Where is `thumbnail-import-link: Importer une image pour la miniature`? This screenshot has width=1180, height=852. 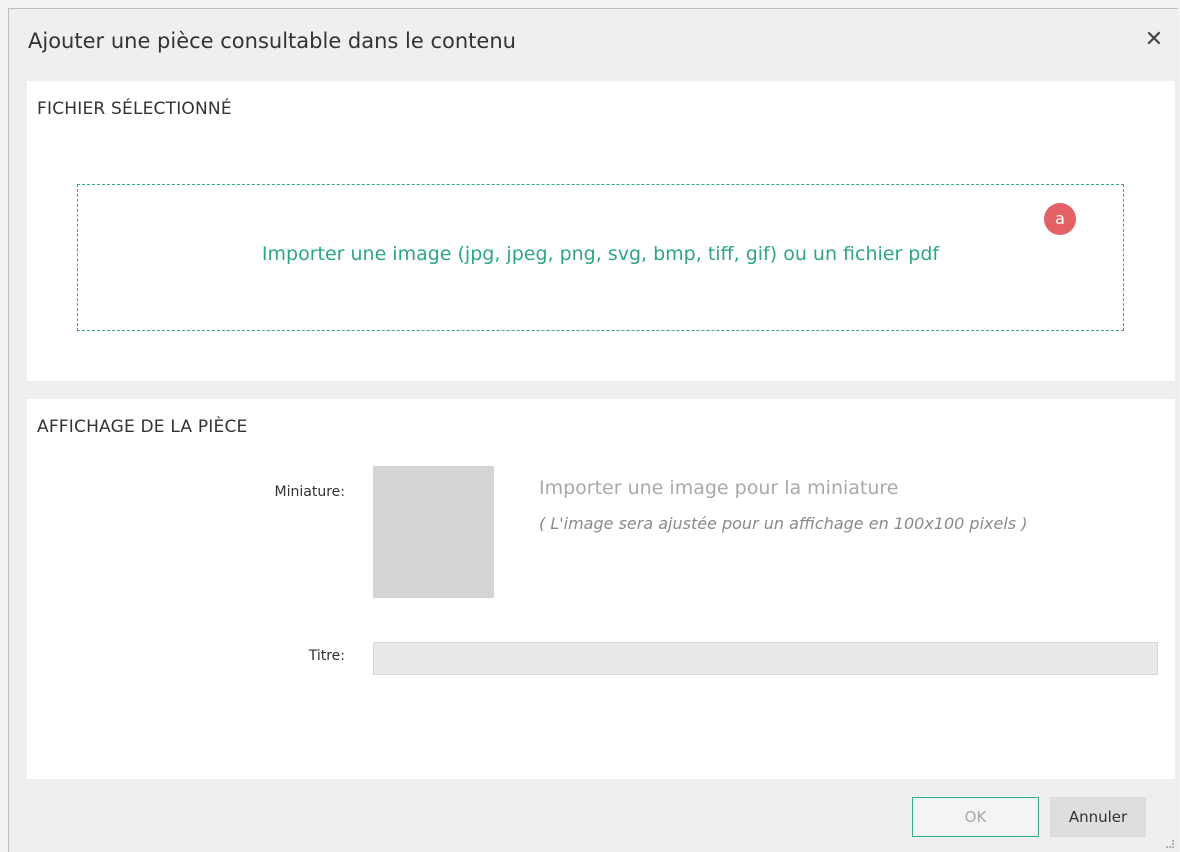
thumbnail-import-link: Importer une image pour la miniature is located at coordinates (719, 488).